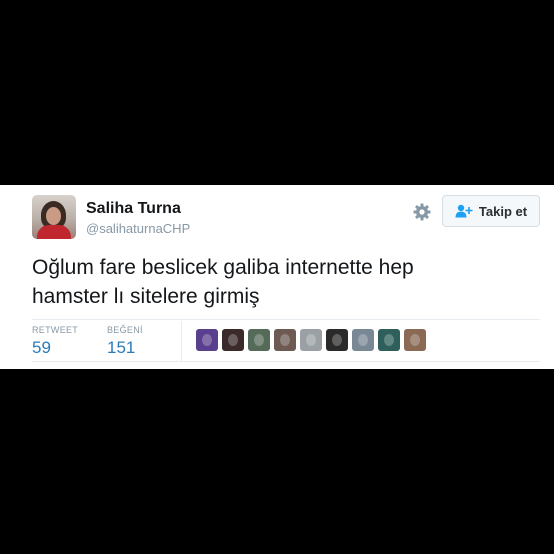 This screenshot has width=554, height=554. I want to click on follow-button-label: Takip et, so click(503, 211).